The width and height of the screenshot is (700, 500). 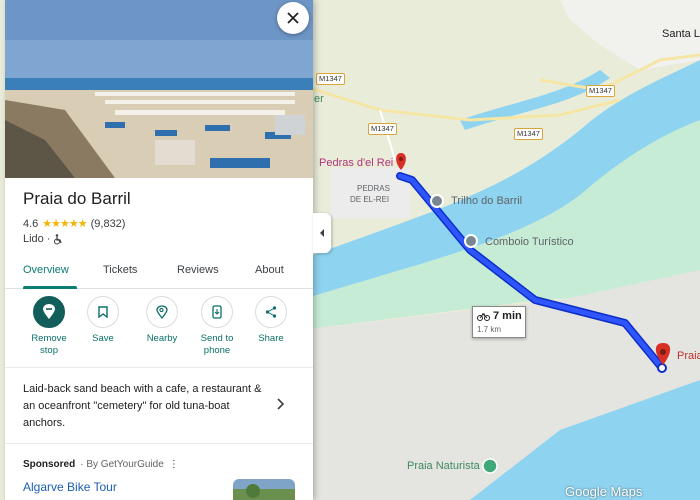 I want to click on collapse-panel-button, so click(x=322, y=233).